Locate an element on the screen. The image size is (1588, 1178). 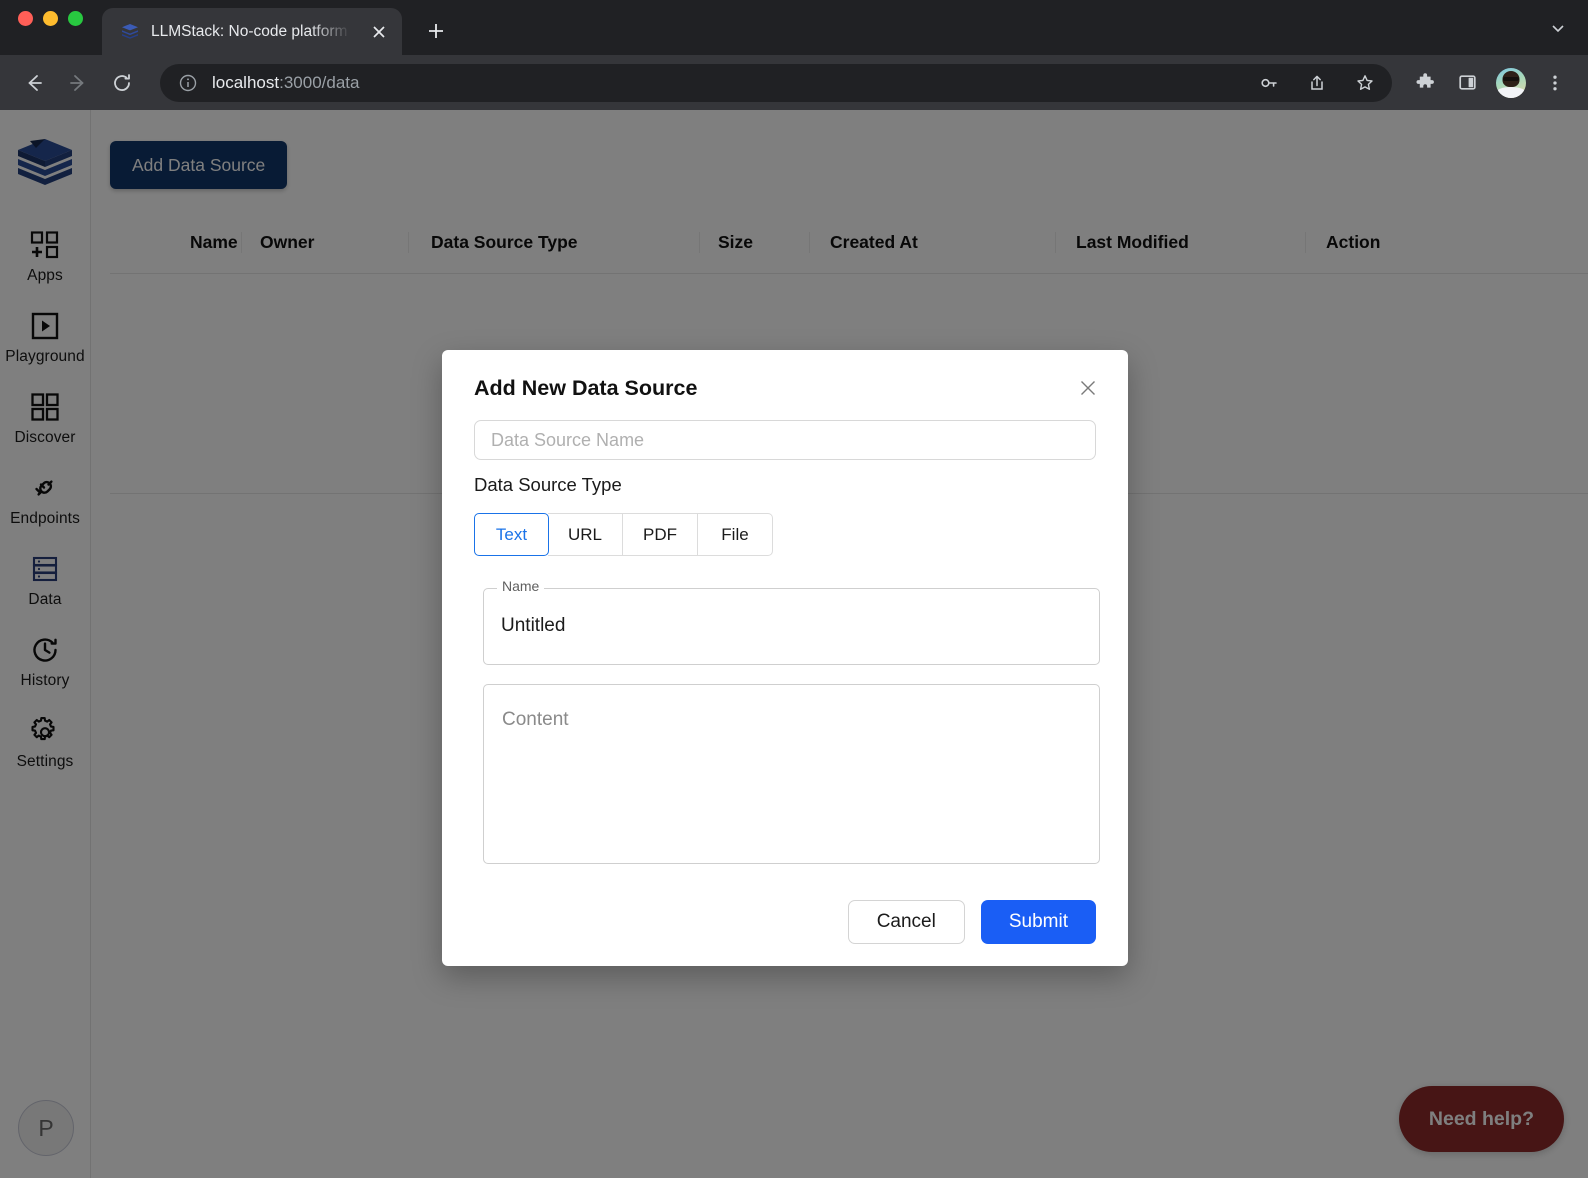
dialog-title: Add New Data Source is located at coordinates (586, 388).